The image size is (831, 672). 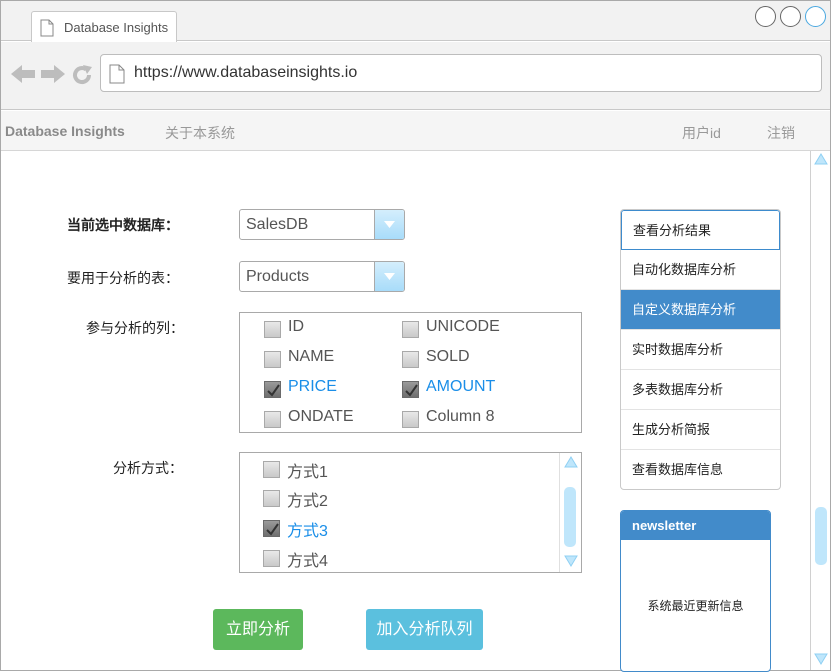 I want to click on checkbox-label: 方式2, so click(x=307, y=501).